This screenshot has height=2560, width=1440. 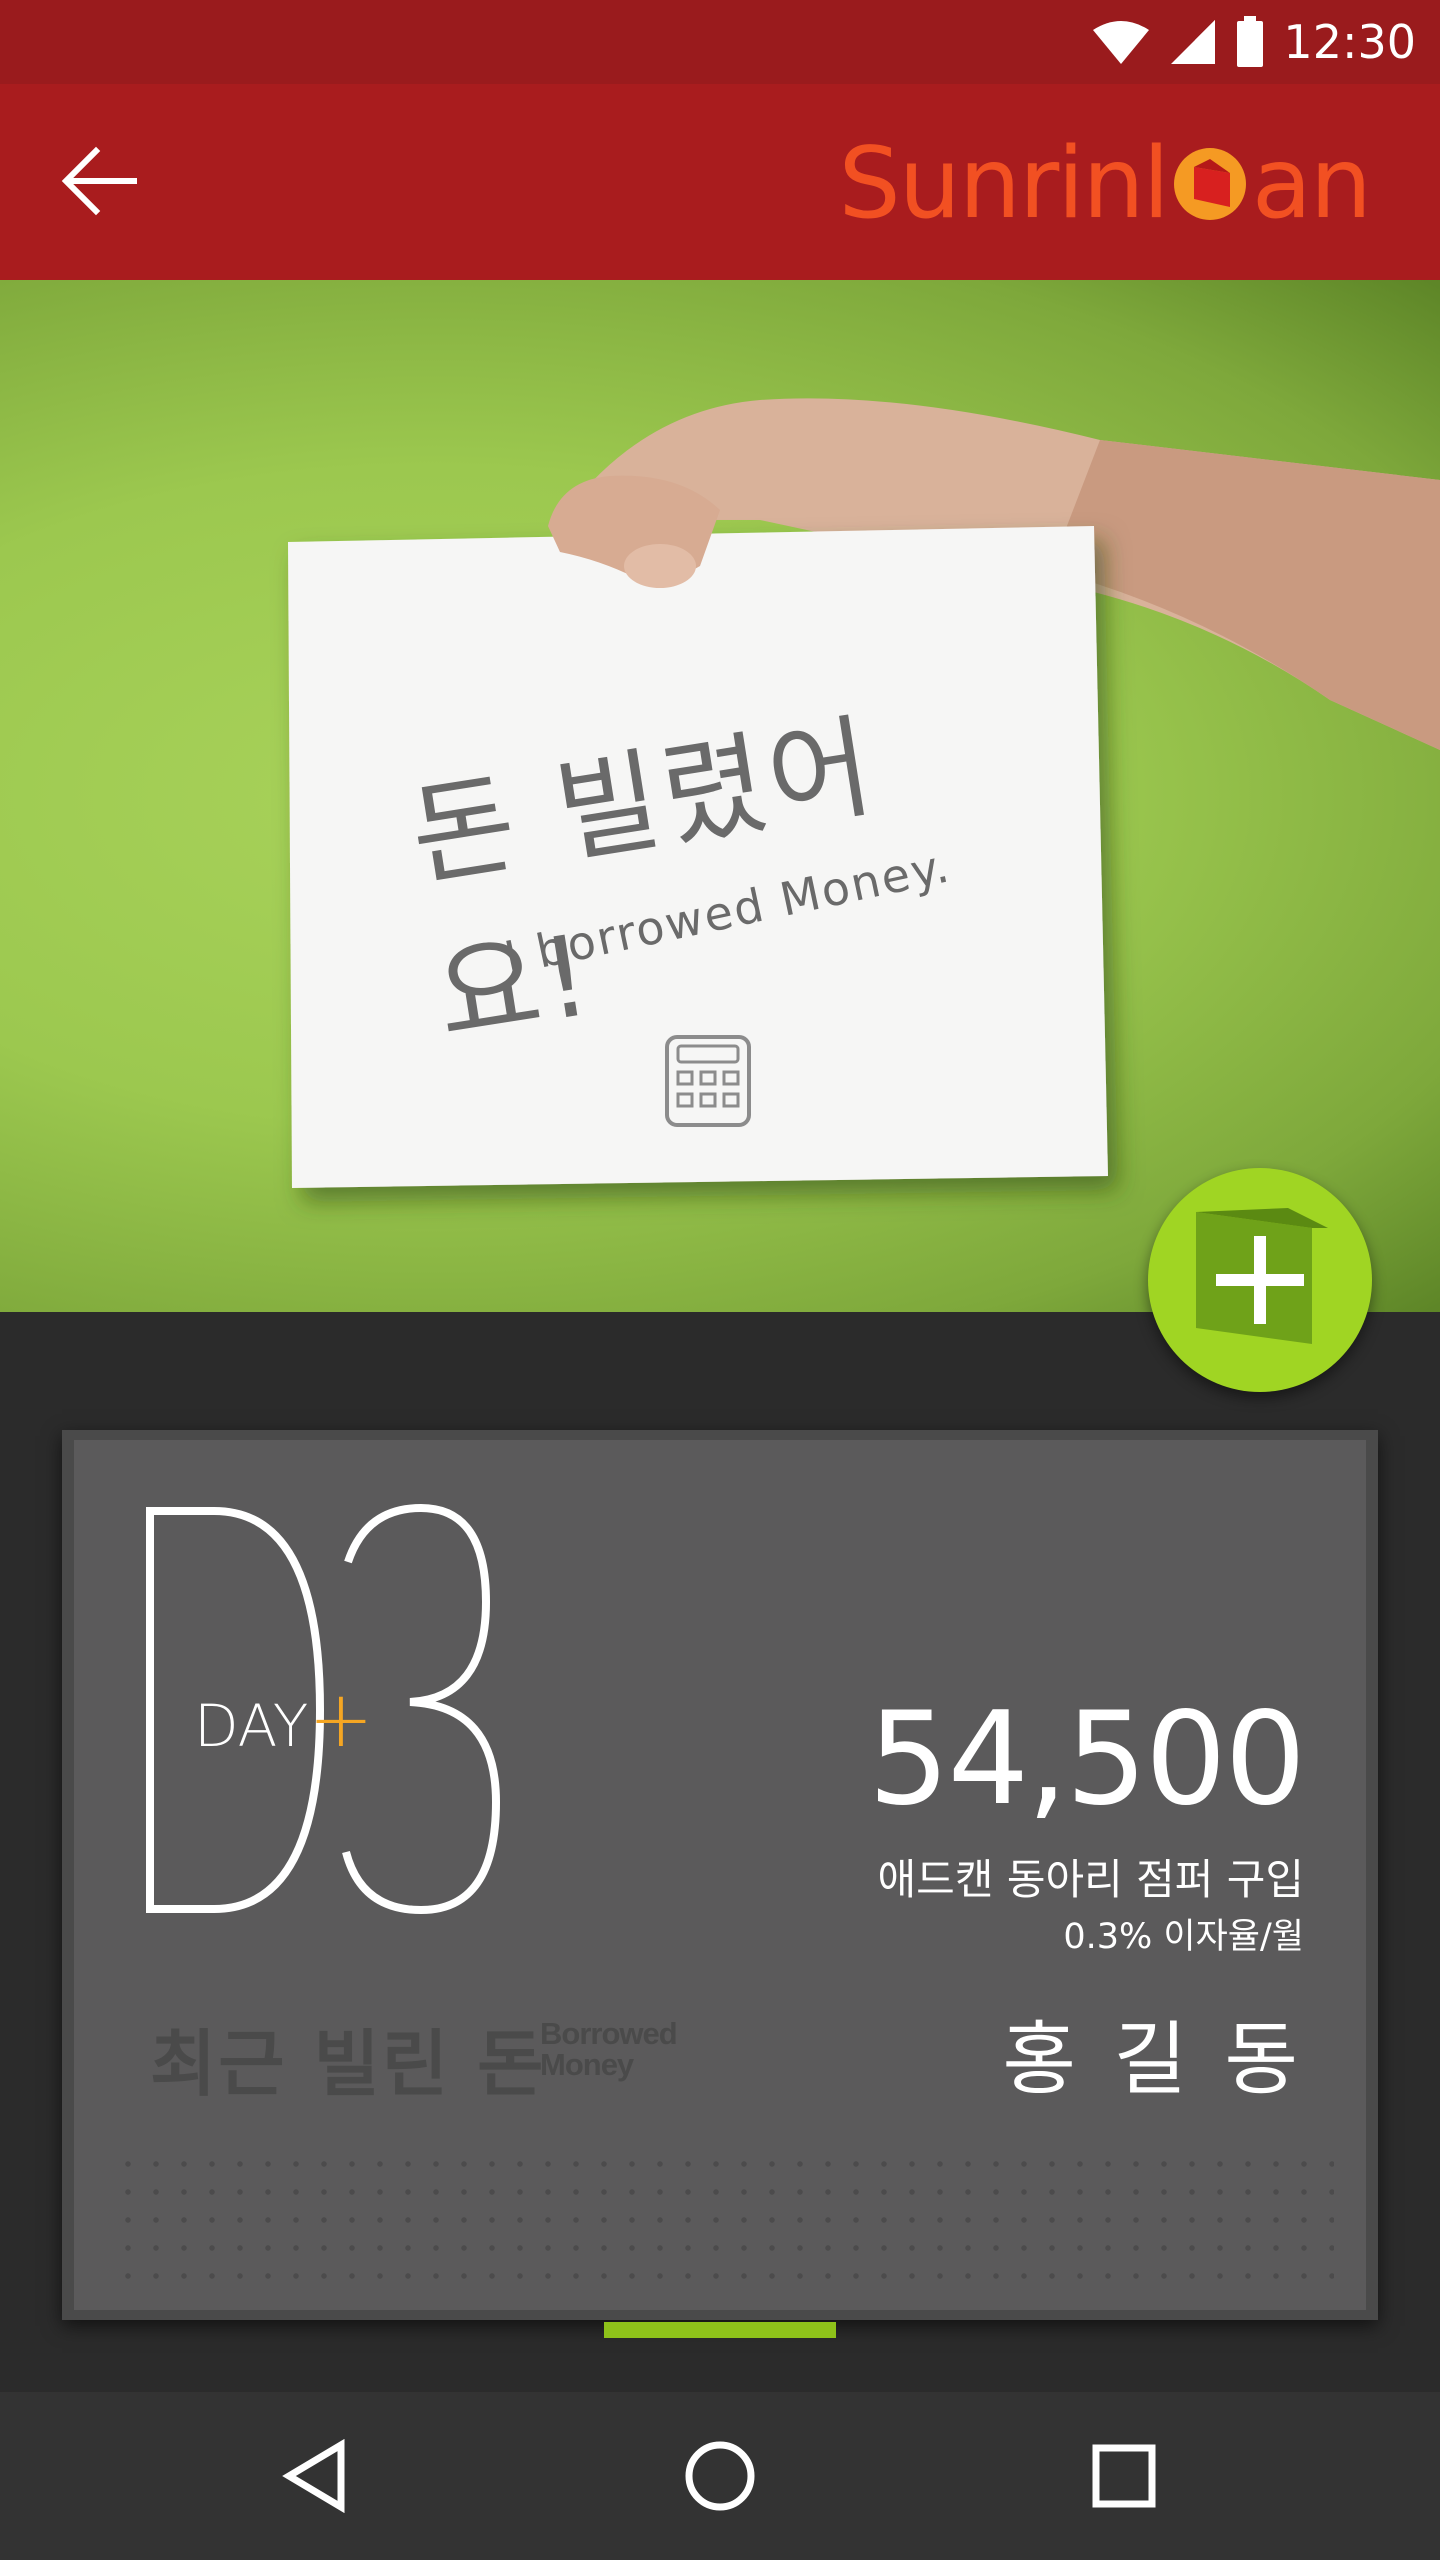 I want to click on nav-back-button, so click(x=316, y=2476).